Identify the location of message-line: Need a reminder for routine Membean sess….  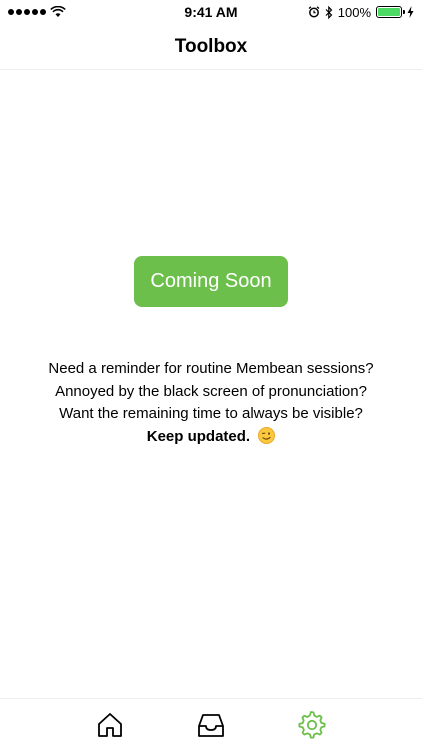
(211, 368).